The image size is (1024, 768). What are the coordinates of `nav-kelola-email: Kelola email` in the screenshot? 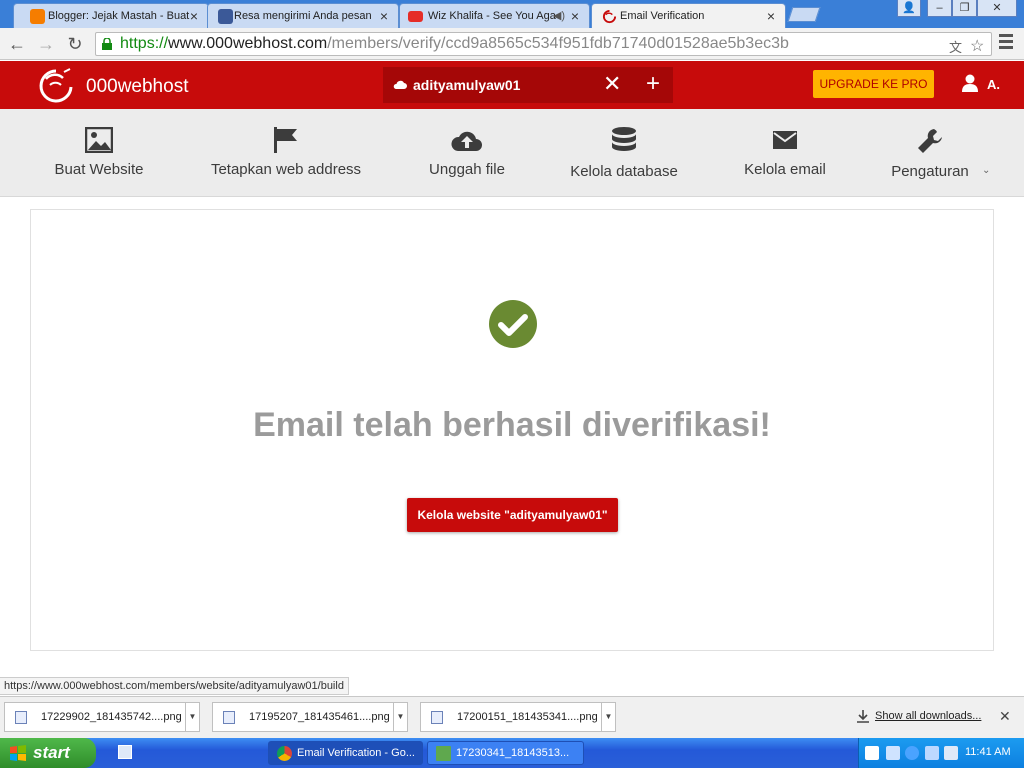 It's located at (785, 152).